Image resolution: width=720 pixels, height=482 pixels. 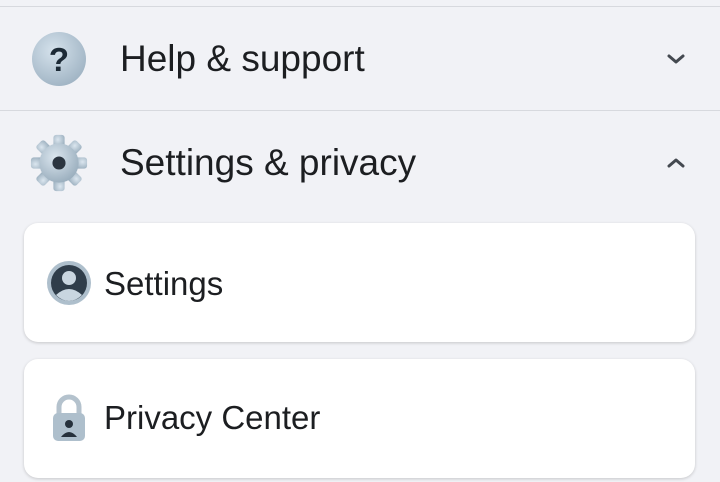 What do you see at coordinates (242, 58) in the screenshot?
I see `help-support-label: Help & support` at bounding box center [242, 58].